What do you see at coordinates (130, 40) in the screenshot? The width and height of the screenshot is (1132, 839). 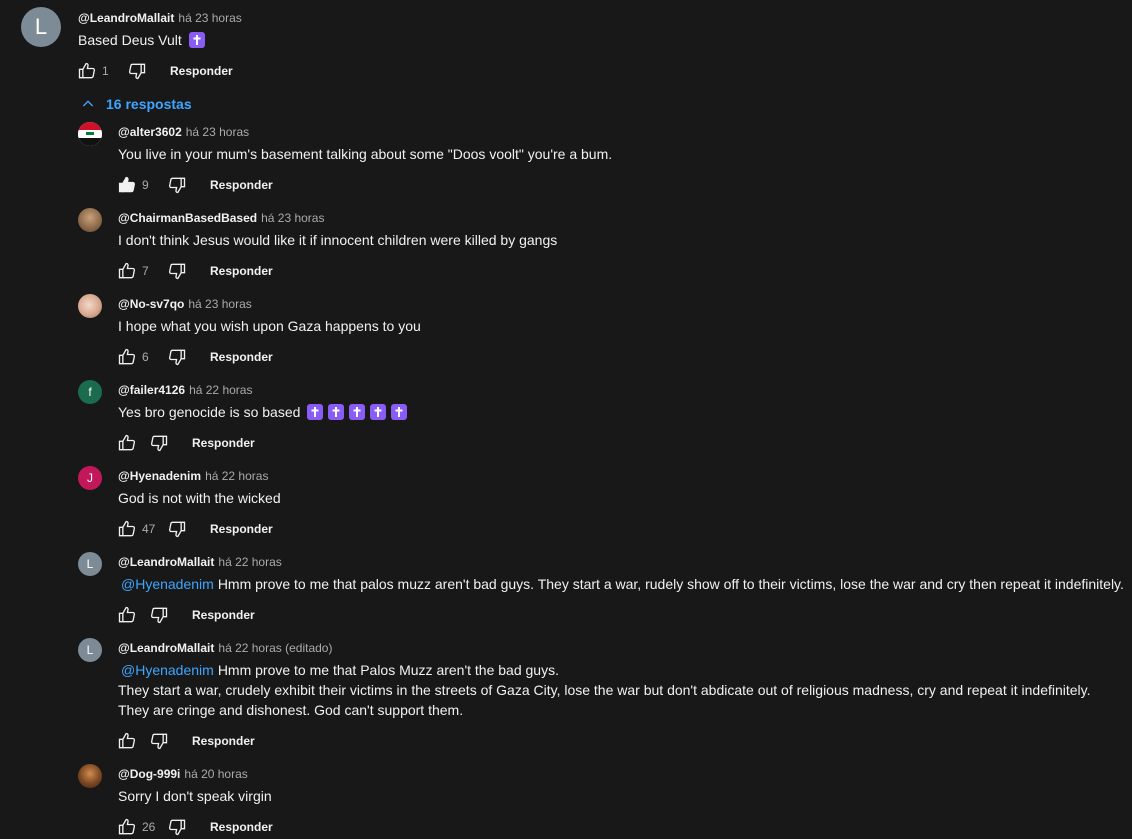 I see `comment-text-body: Based Deus Vult` at bounding box center [130, 40].